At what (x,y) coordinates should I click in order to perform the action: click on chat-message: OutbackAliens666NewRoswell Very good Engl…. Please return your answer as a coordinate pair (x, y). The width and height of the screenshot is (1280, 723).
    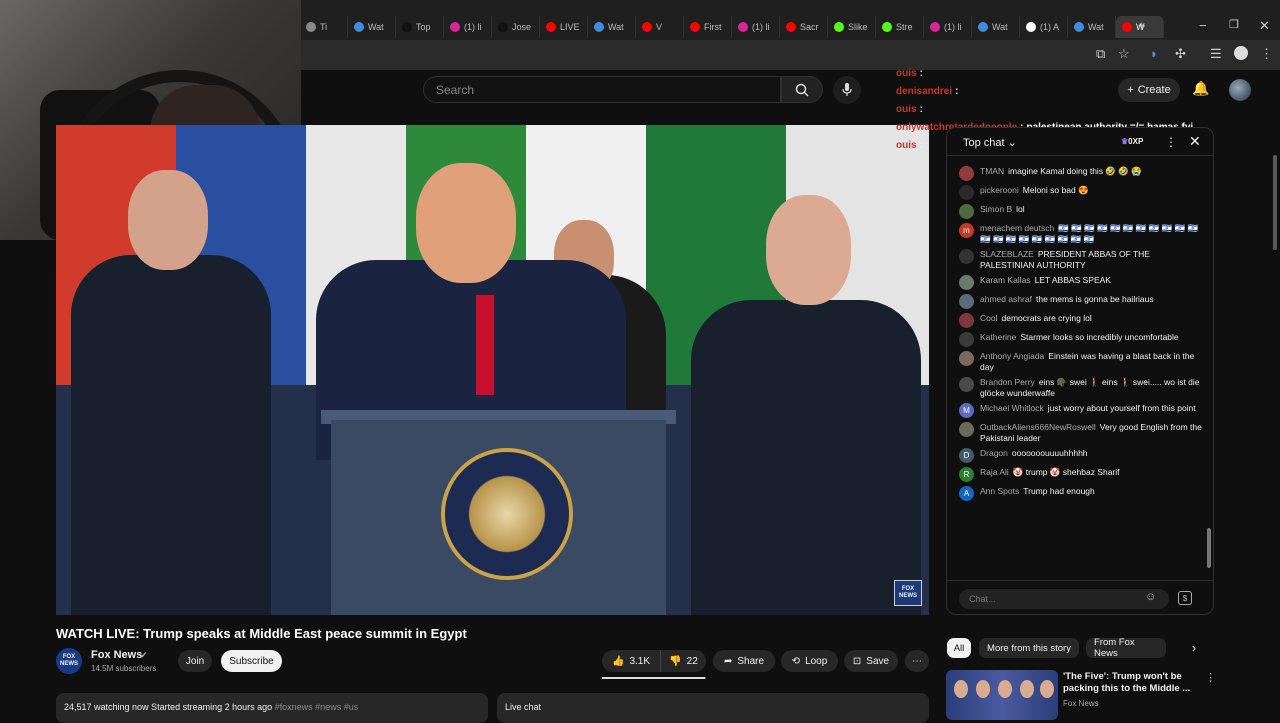
    Looking at the image, I should click on (1082, 433).